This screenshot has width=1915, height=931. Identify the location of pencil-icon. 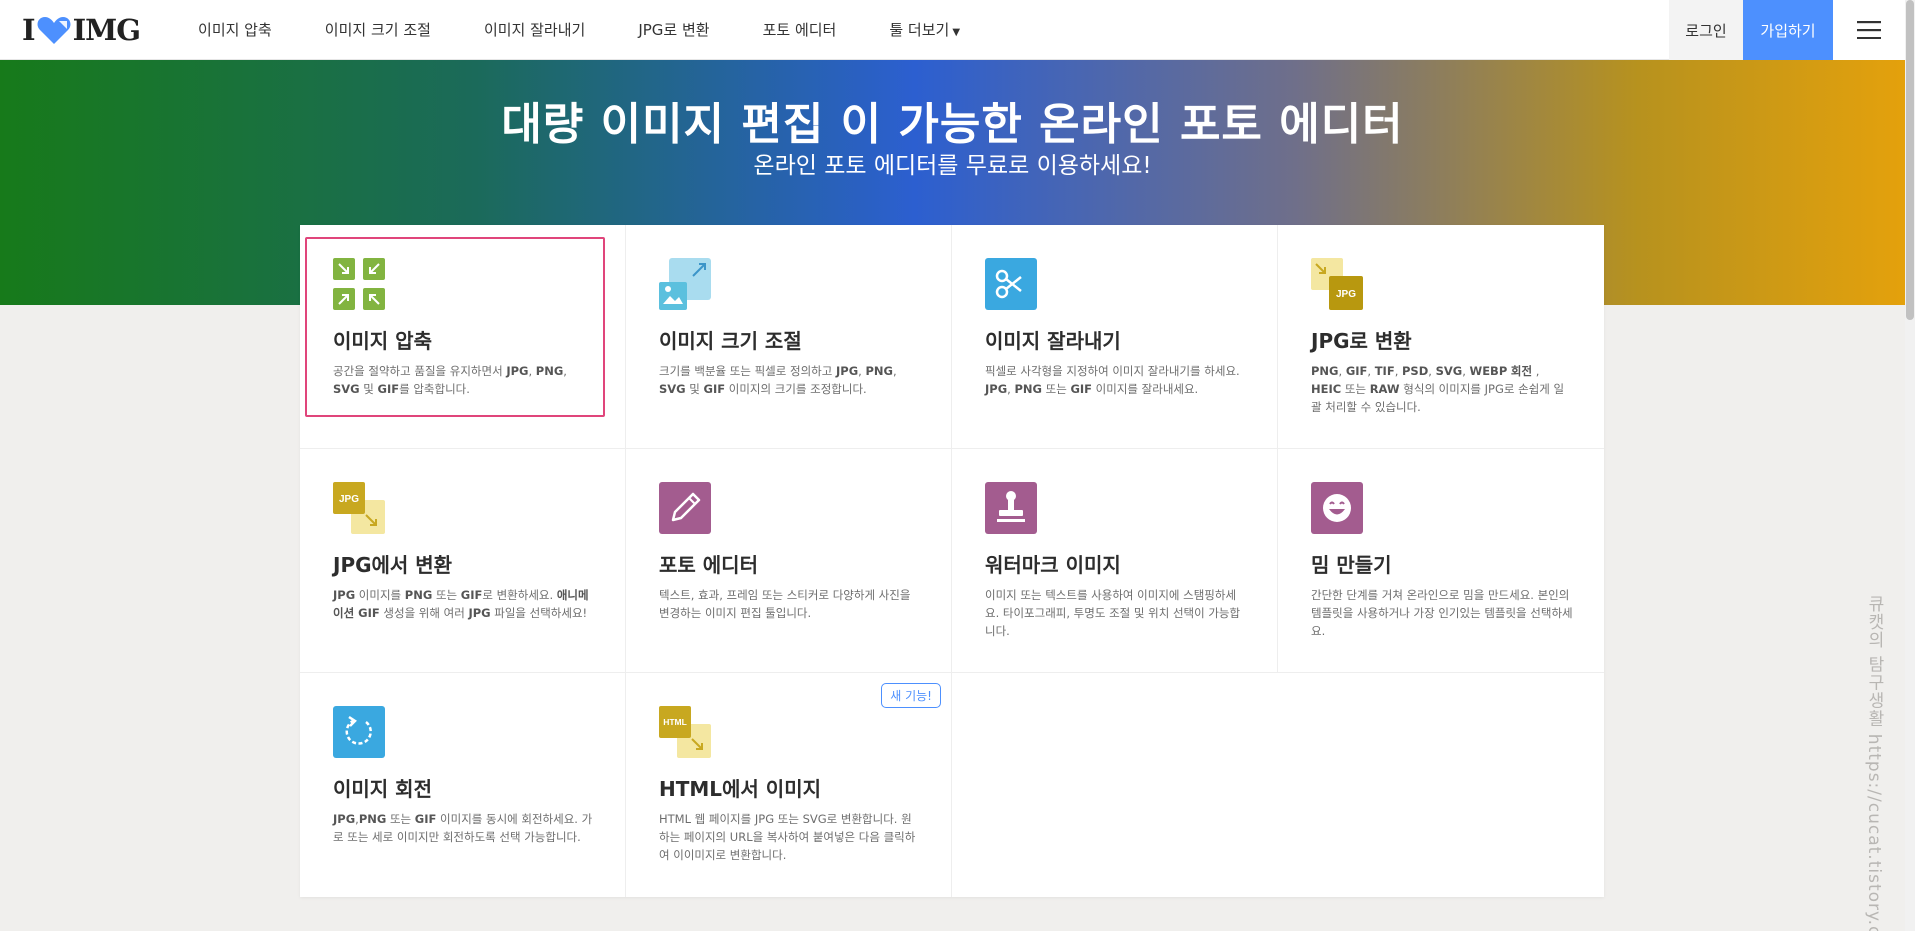
(685, 508).